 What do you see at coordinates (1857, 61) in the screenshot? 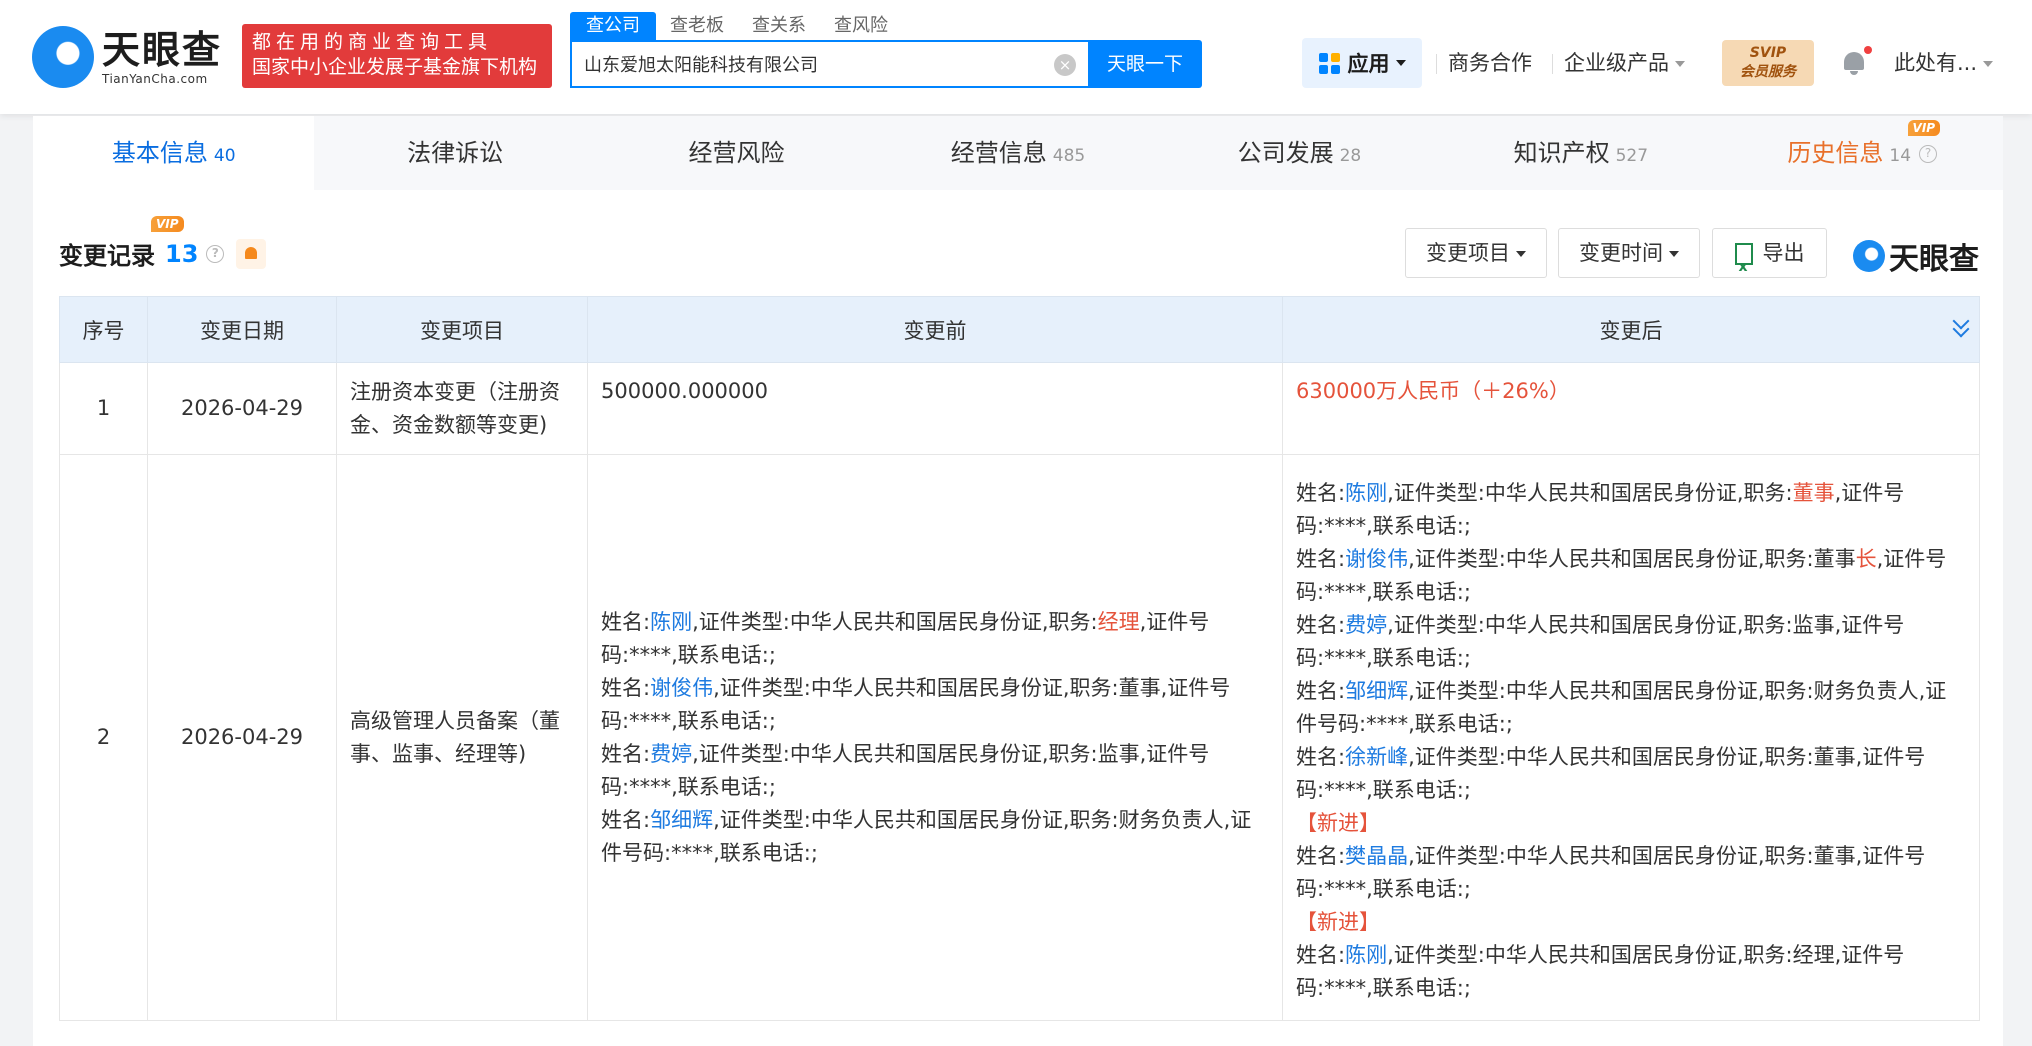
I see `notification-bell-icon` at bounding box center [1857, 61].